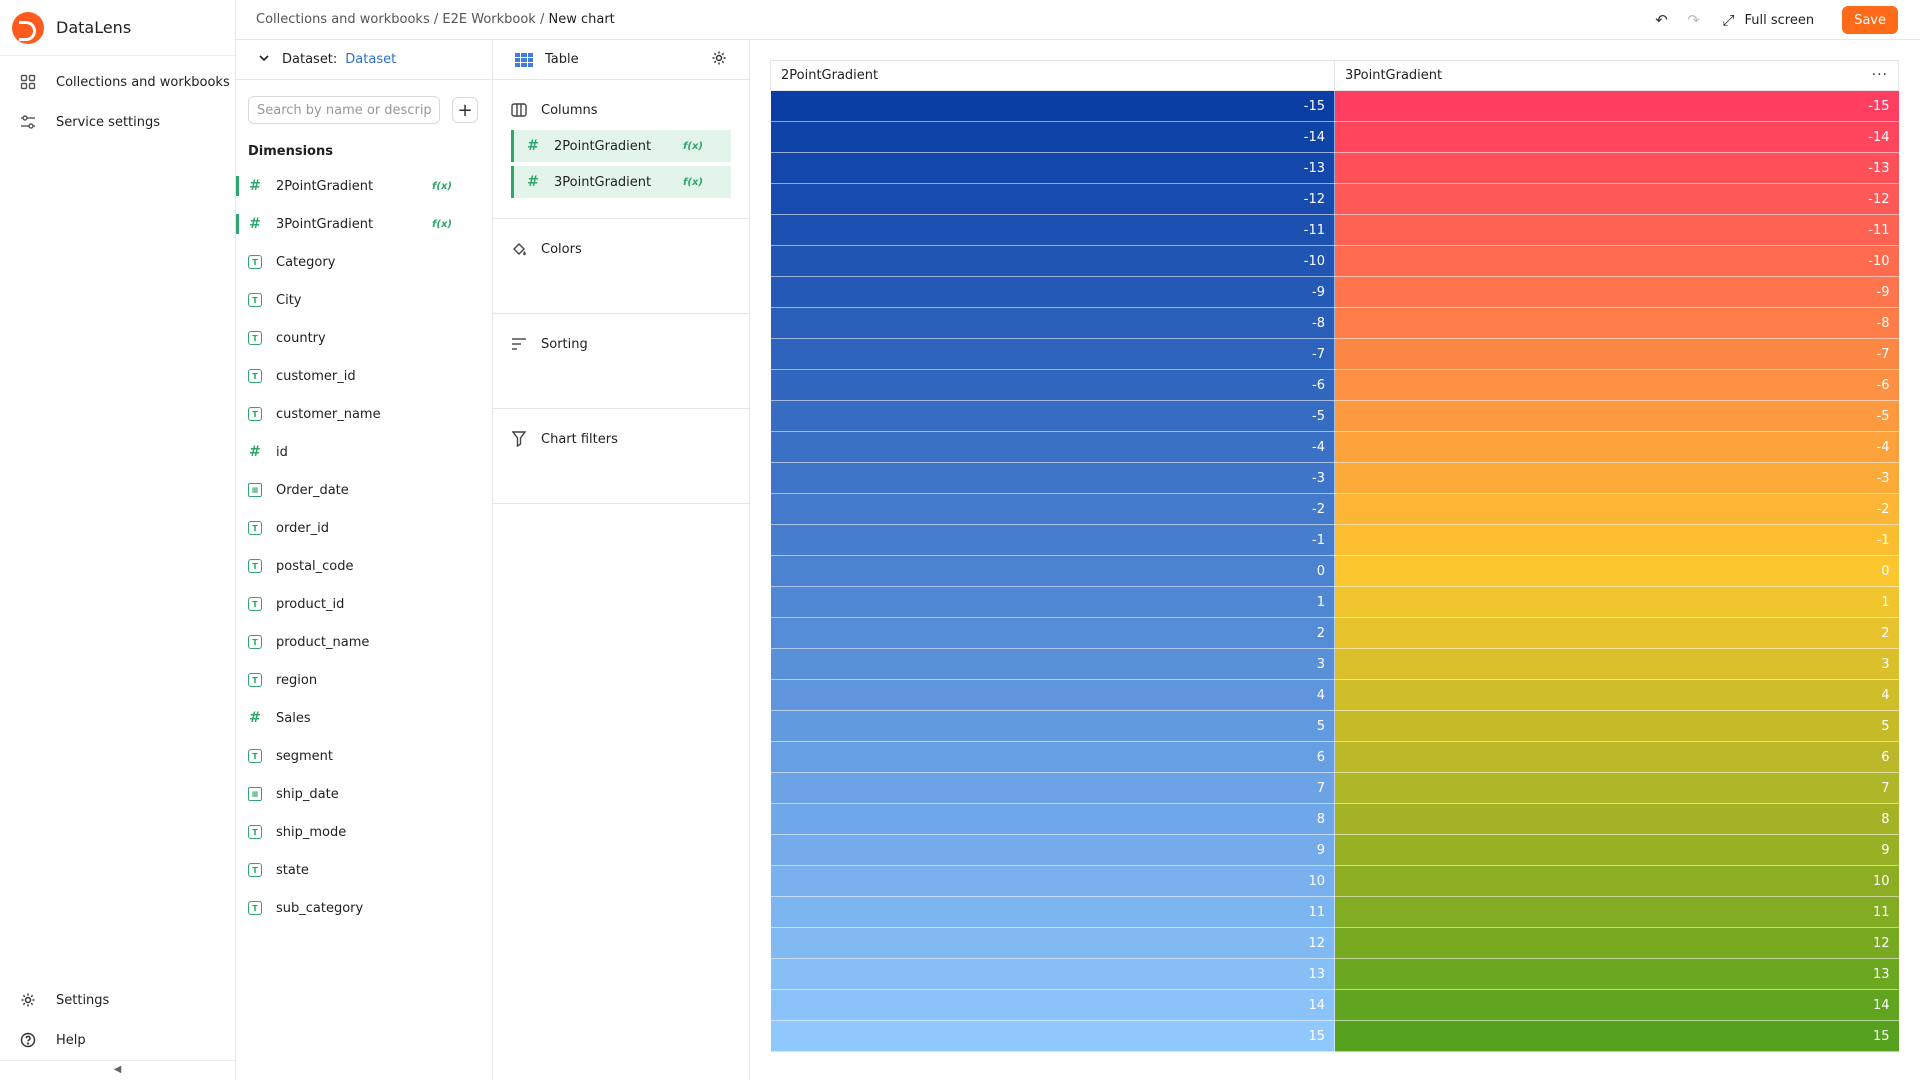  Describe the element at coordinates (519, 439) in the screenshot. I see `filter-icon` at that location.